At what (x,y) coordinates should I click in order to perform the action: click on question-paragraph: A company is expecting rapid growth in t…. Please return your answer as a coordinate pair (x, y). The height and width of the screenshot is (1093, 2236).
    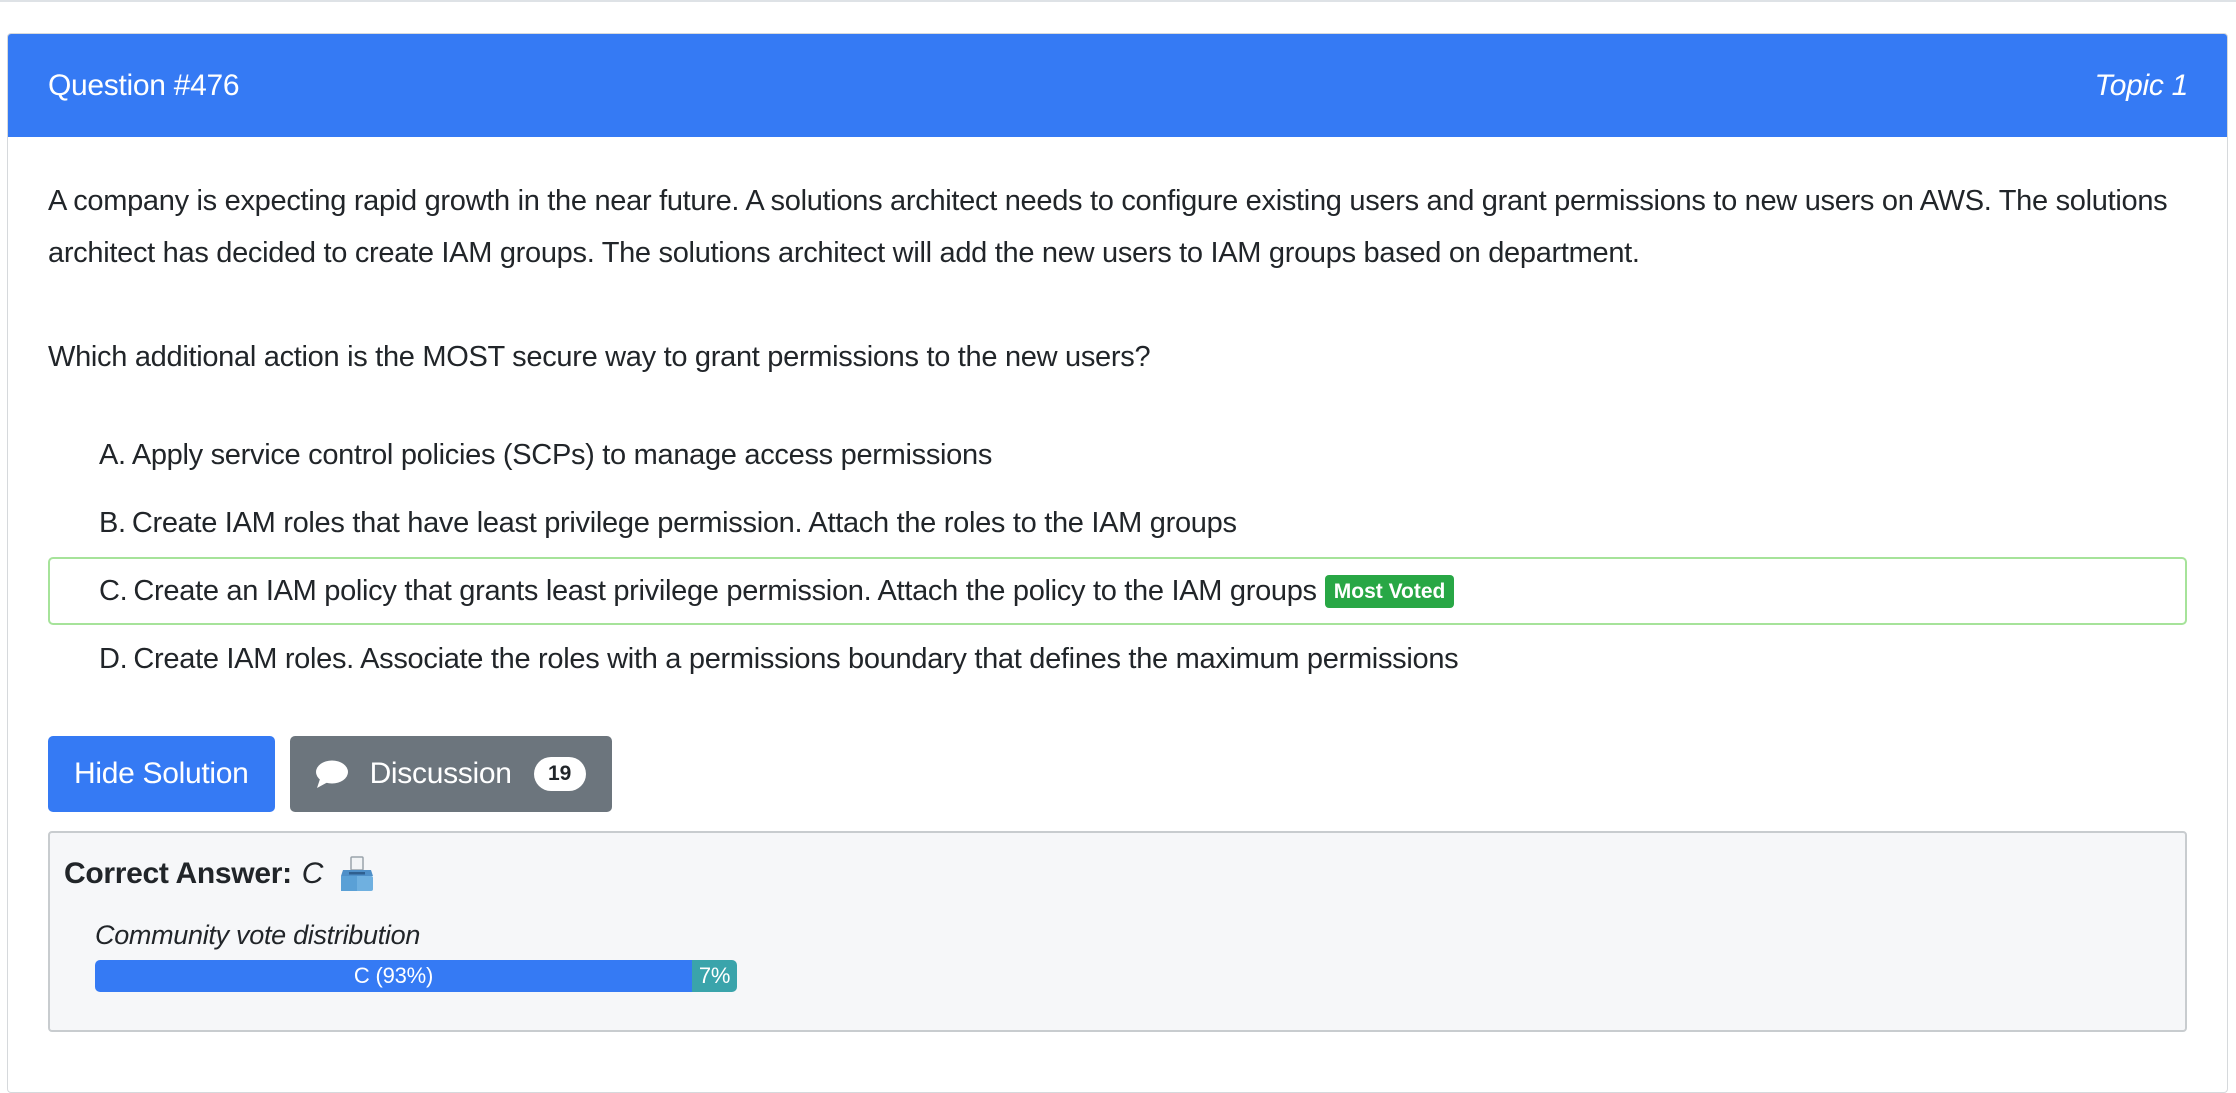
    Looking at the image, I should click on (1108, 227).